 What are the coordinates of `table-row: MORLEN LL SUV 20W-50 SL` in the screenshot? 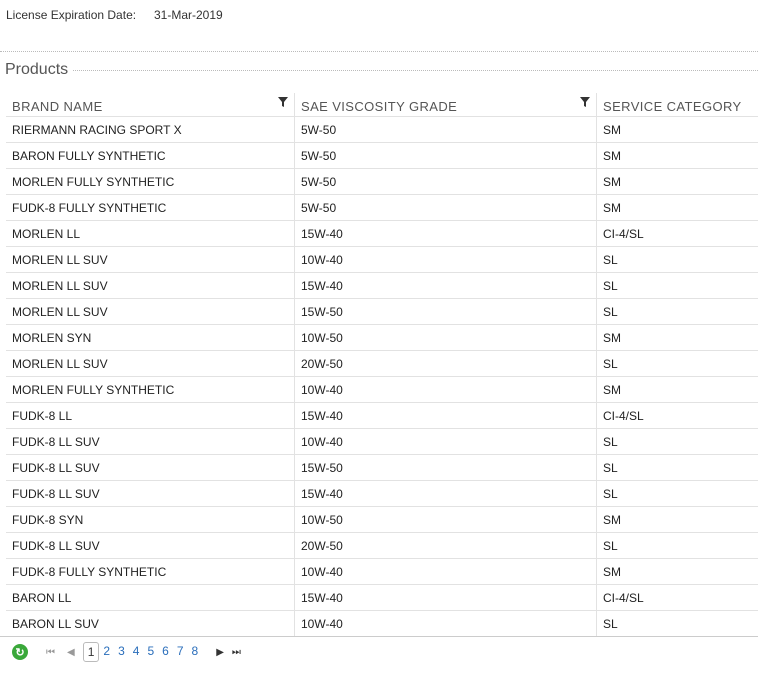 It's located at (382, 364).